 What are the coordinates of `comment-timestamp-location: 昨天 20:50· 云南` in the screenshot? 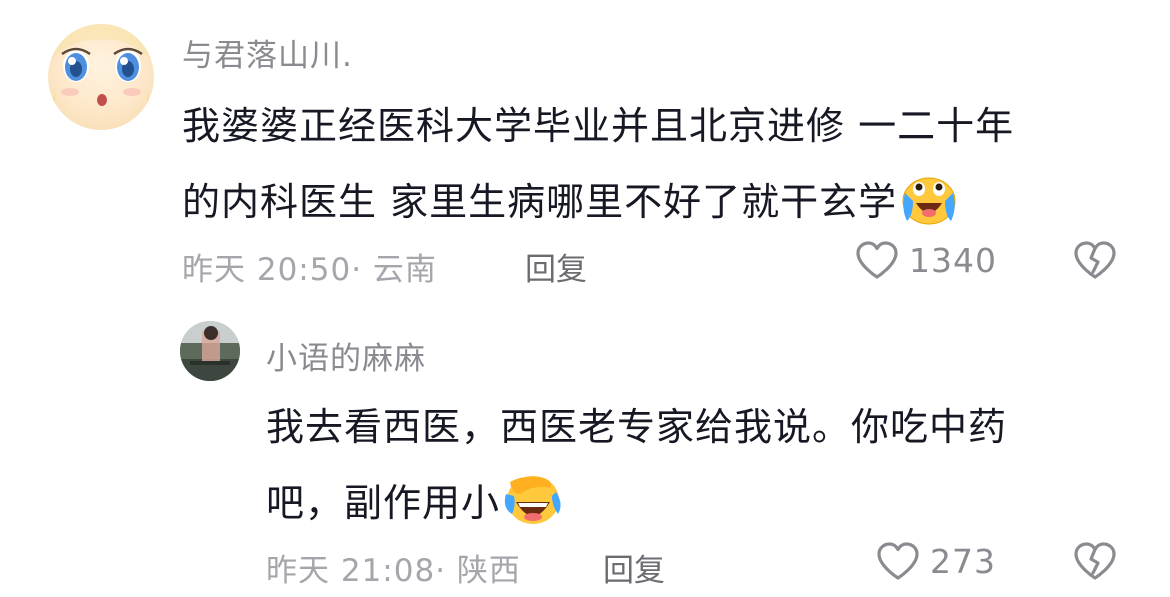 It's located at (309, 270).